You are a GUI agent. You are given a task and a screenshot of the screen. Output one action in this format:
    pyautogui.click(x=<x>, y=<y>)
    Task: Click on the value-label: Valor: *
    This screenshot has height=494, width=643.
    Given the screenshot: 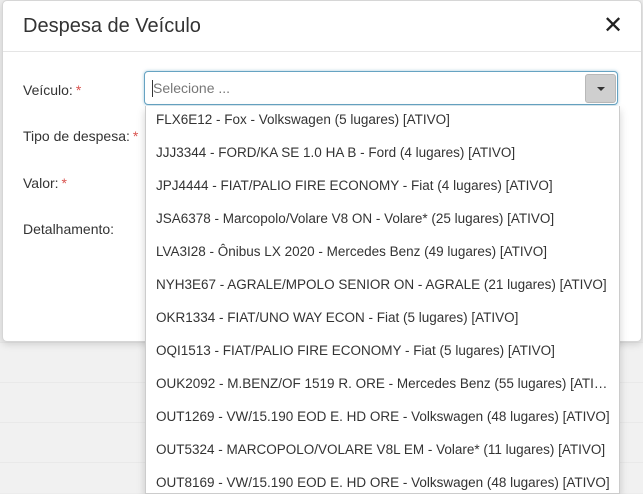 What is the action you would take?
    pyautogui.click(x=45, y=183)
    